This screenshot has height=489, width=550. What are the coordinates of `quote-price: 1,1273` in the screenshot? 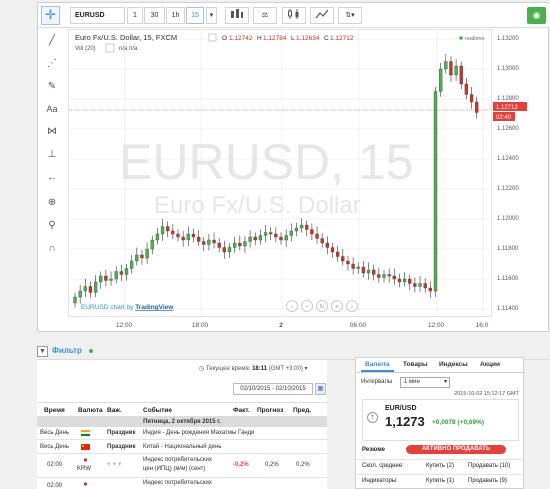 It's located at (405, 421).